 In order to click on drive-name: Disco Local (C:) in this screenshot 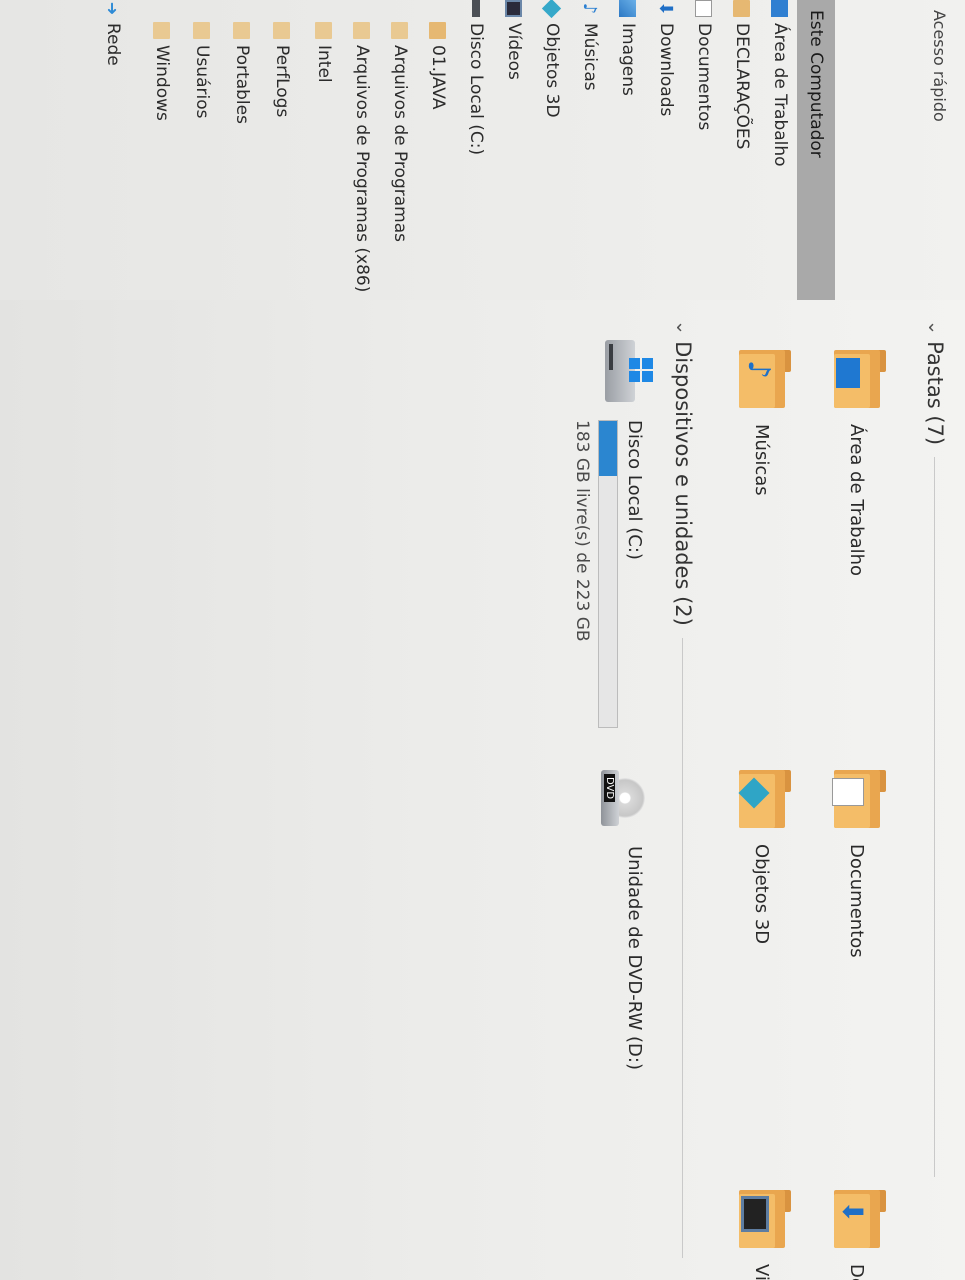, I will do `click(634, 490)`.